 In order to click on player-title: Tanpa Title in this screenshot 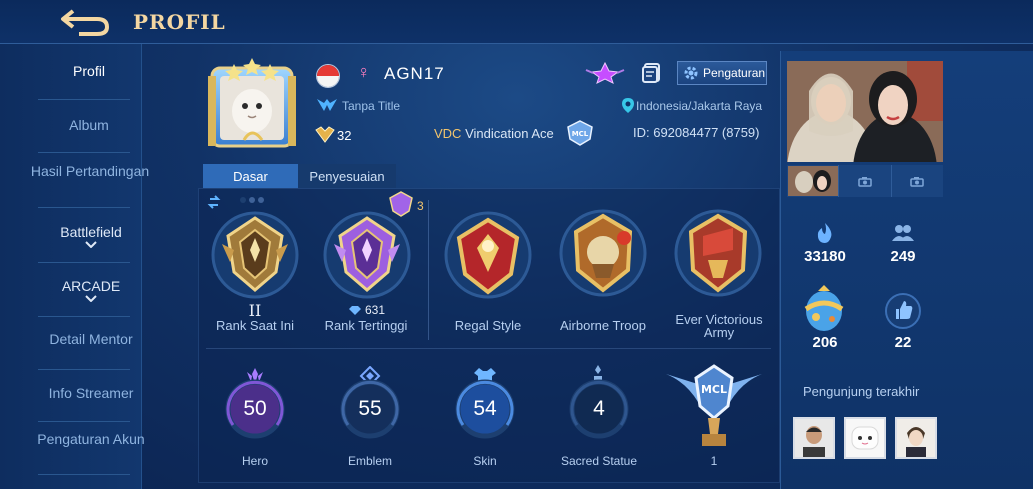, I will do `click(371, 106)`.